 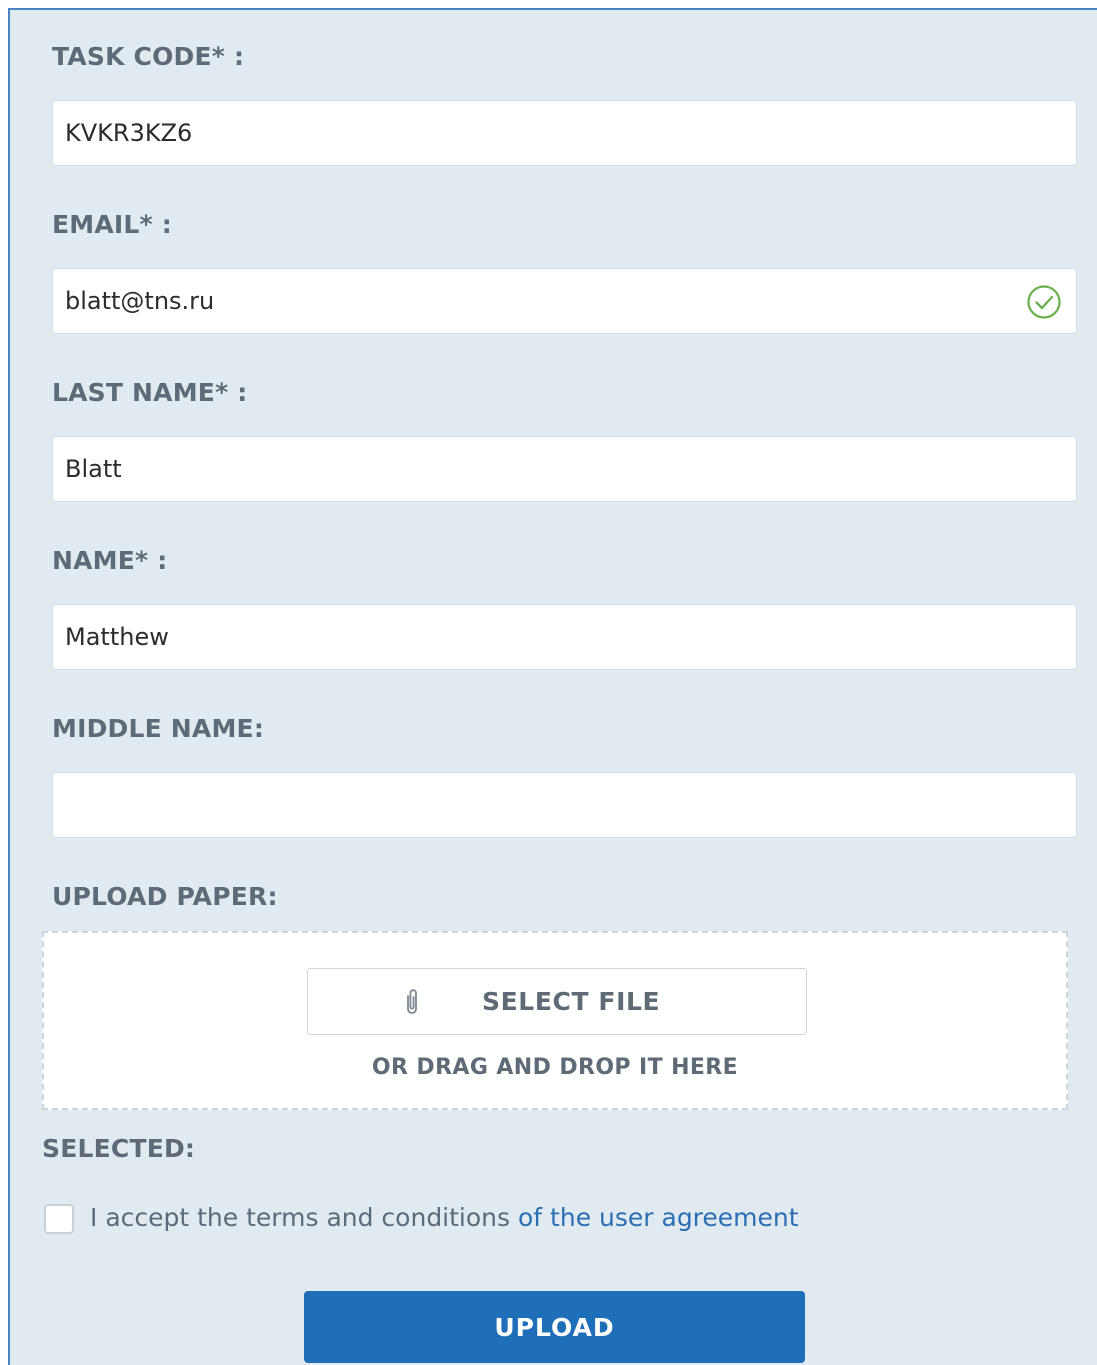 I want to click on middle-name-field-container, so click(x=564, y=805).